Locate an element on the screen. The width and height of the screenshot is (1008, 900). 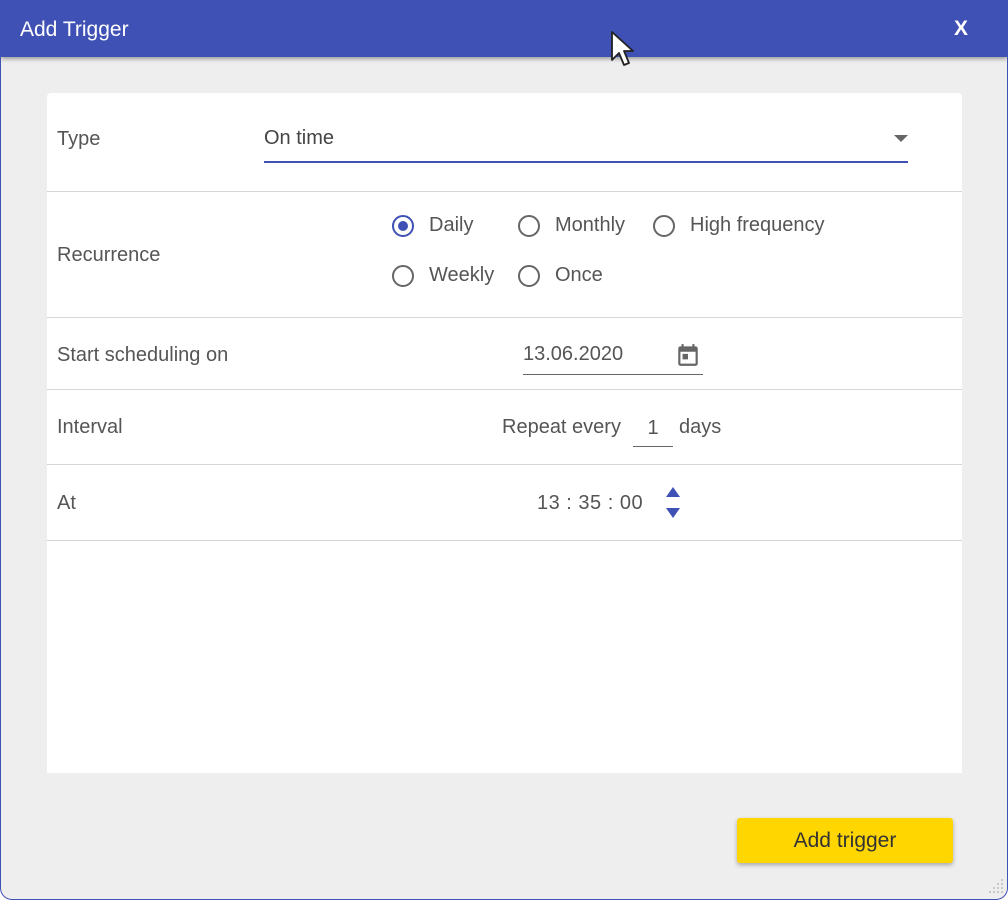
spin-up-icon is located at coordinates (673, 492).